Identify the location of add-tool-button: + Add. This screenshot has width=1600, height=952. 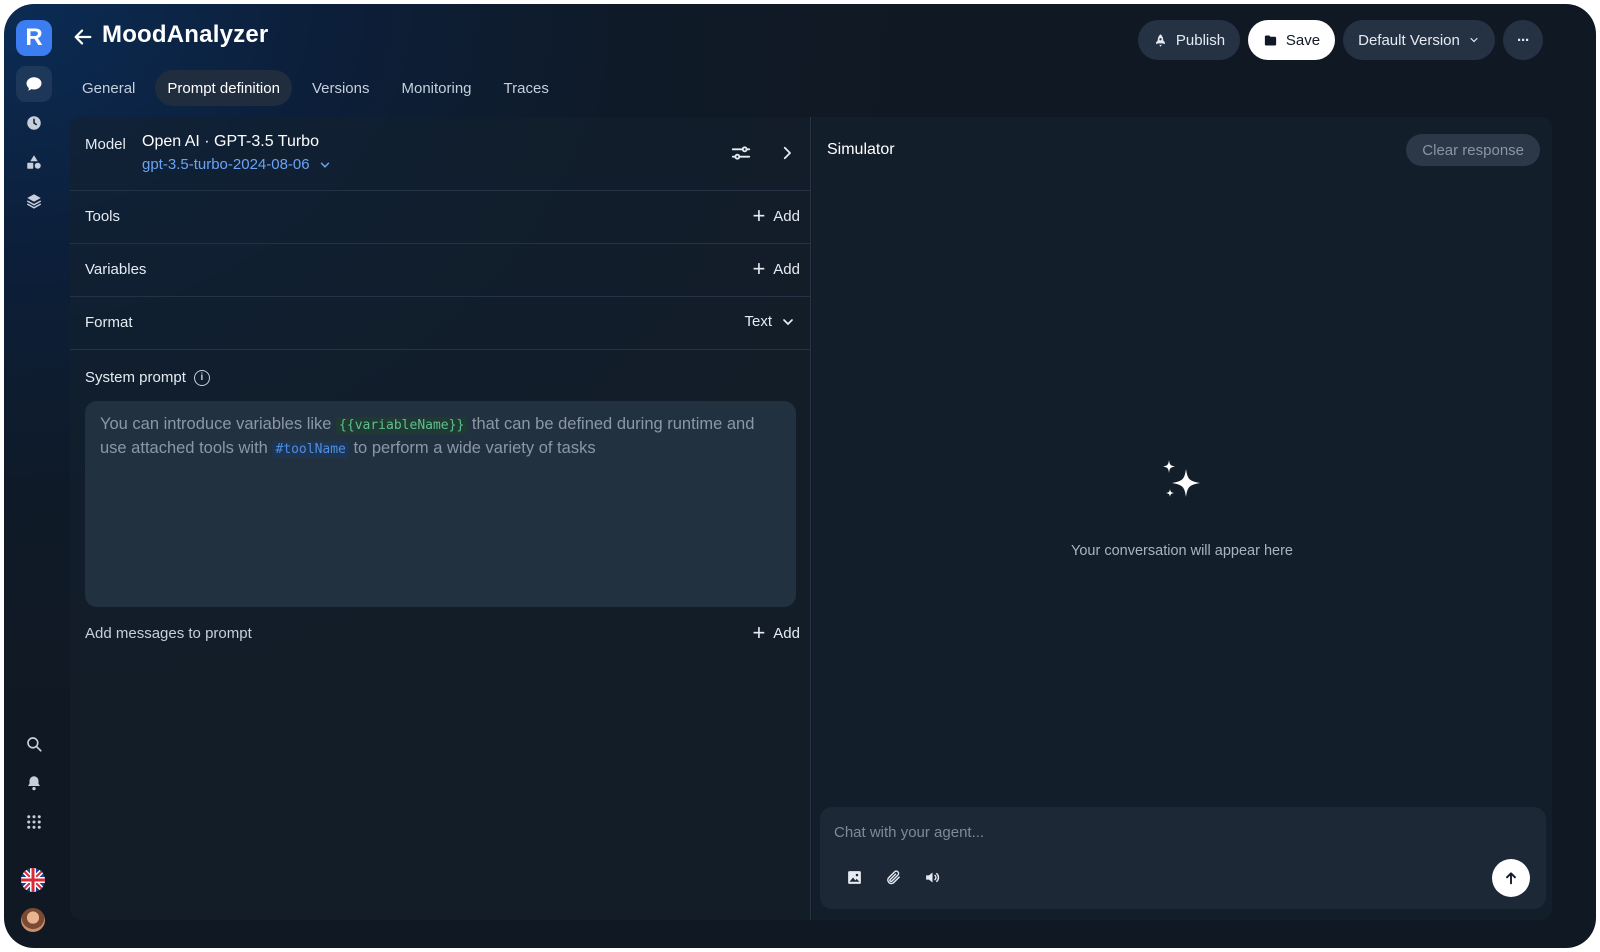
(776, 216).